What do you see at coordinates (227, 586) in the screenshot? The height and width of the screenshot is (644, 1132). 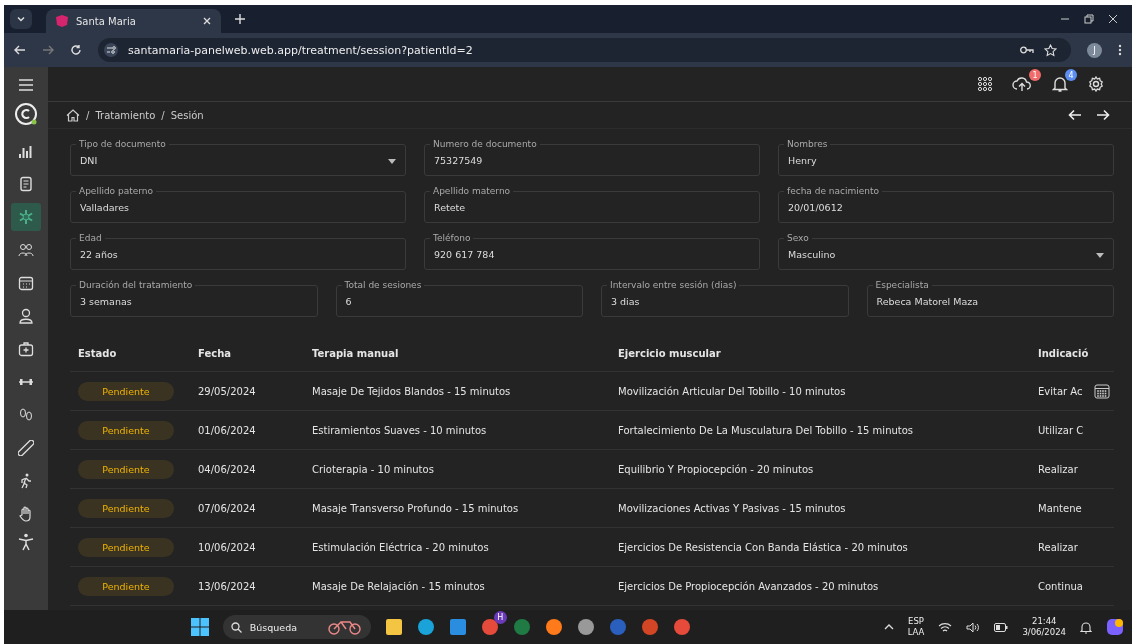 I see `table-cell-text: 13/06/2024` at bounding box center [227, 586].